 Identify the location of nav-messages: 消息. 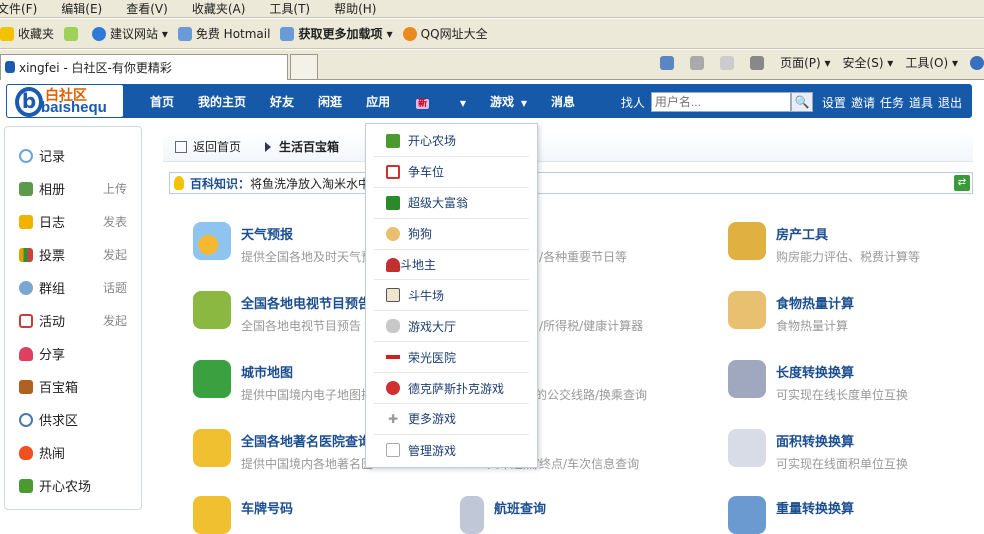
(563, 101).